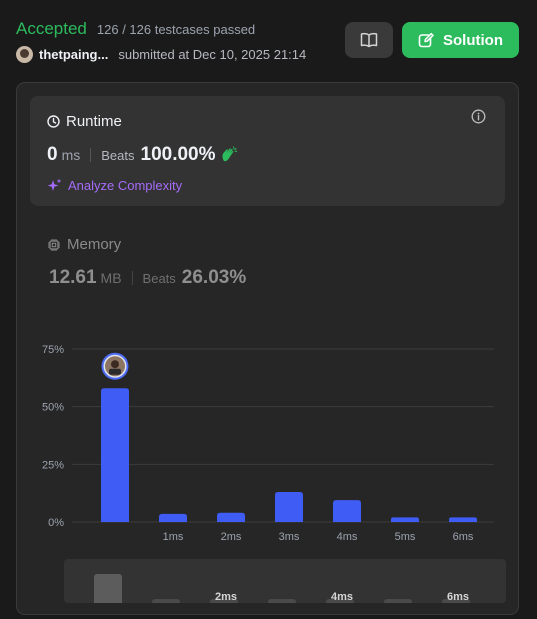  Describe the element at coordinates (51, 28) in the screenshot. I see `status-accepted: Accepted` at that location.